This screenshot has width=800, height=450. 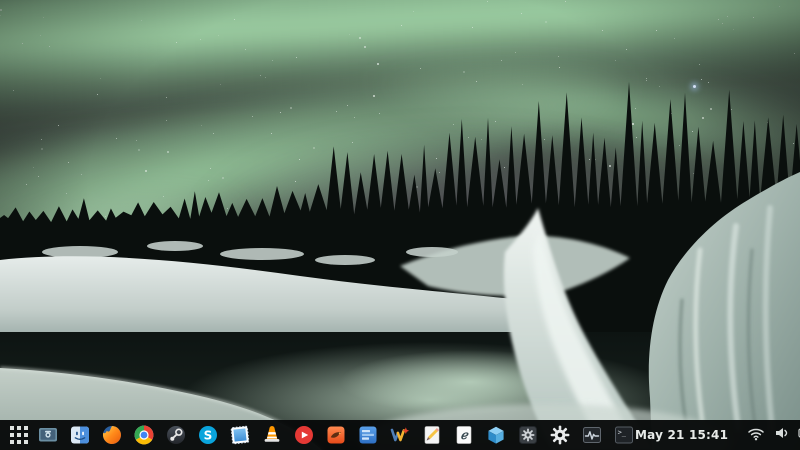 I want to click on office-w-icon, so click(x=400, y=435).